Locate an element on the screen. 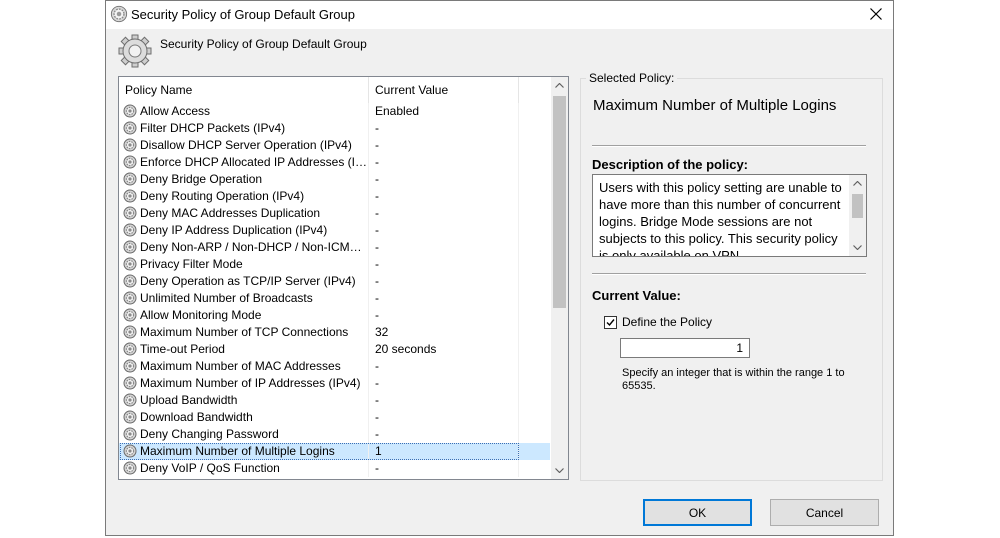 The image size is (1000, 538). policy-name: Unlimited Number of Broadcasts is located at coordinates (226, 298).